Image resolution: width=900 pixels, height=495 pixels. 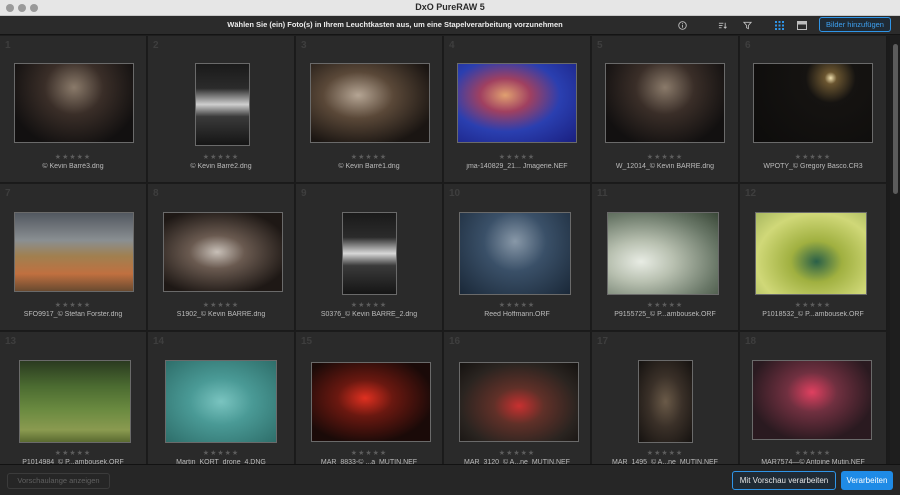 I want to click on lightbox-tile: 11 ★★★★★ P9155725_© P...ambousek.ORF, so click(x=665, y=257).